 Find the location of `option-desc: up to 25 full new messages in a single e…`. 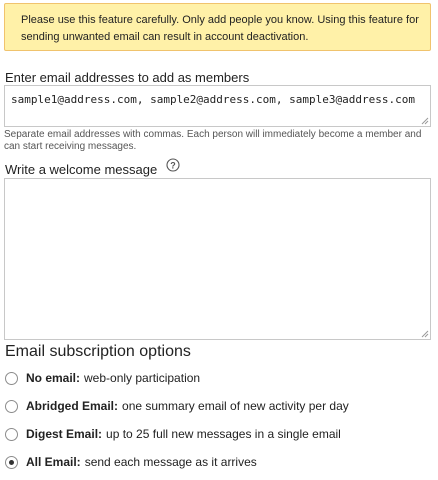

option-desc: up to 25 full new messages in a single e… is located at coordinates (223, 434).